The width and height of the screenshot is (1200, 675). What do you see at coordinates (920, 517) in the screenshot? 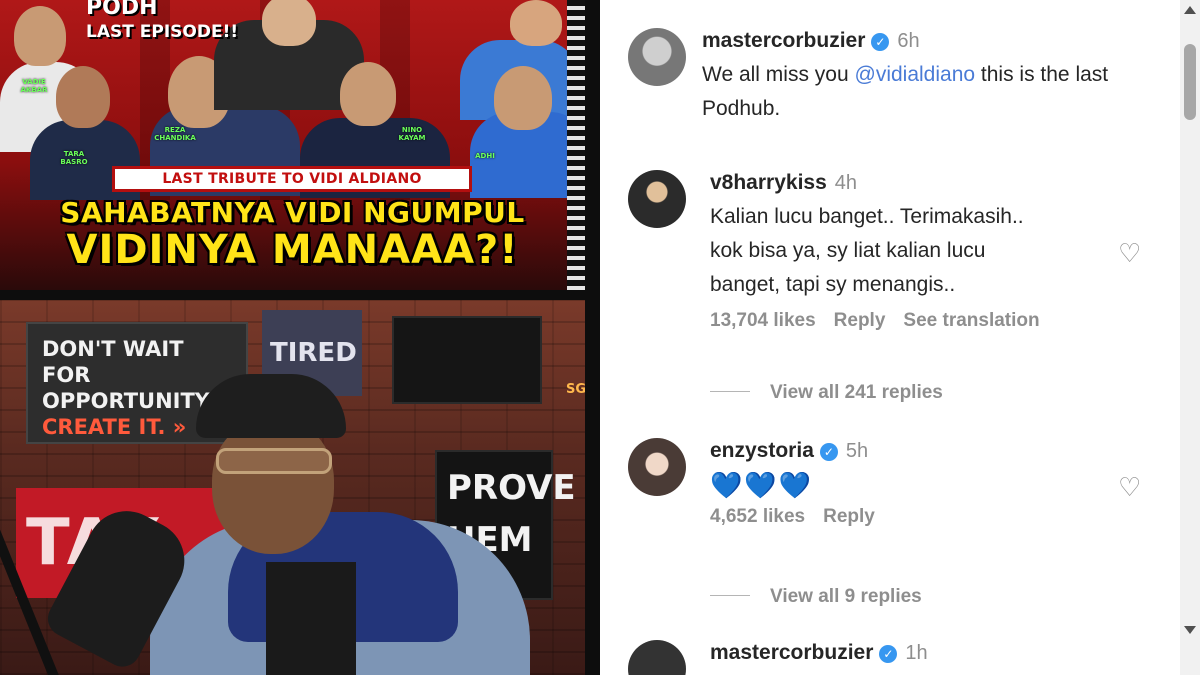
I see `comment-meta: 4,652 likes Reply` at bounding box center [920, 517].